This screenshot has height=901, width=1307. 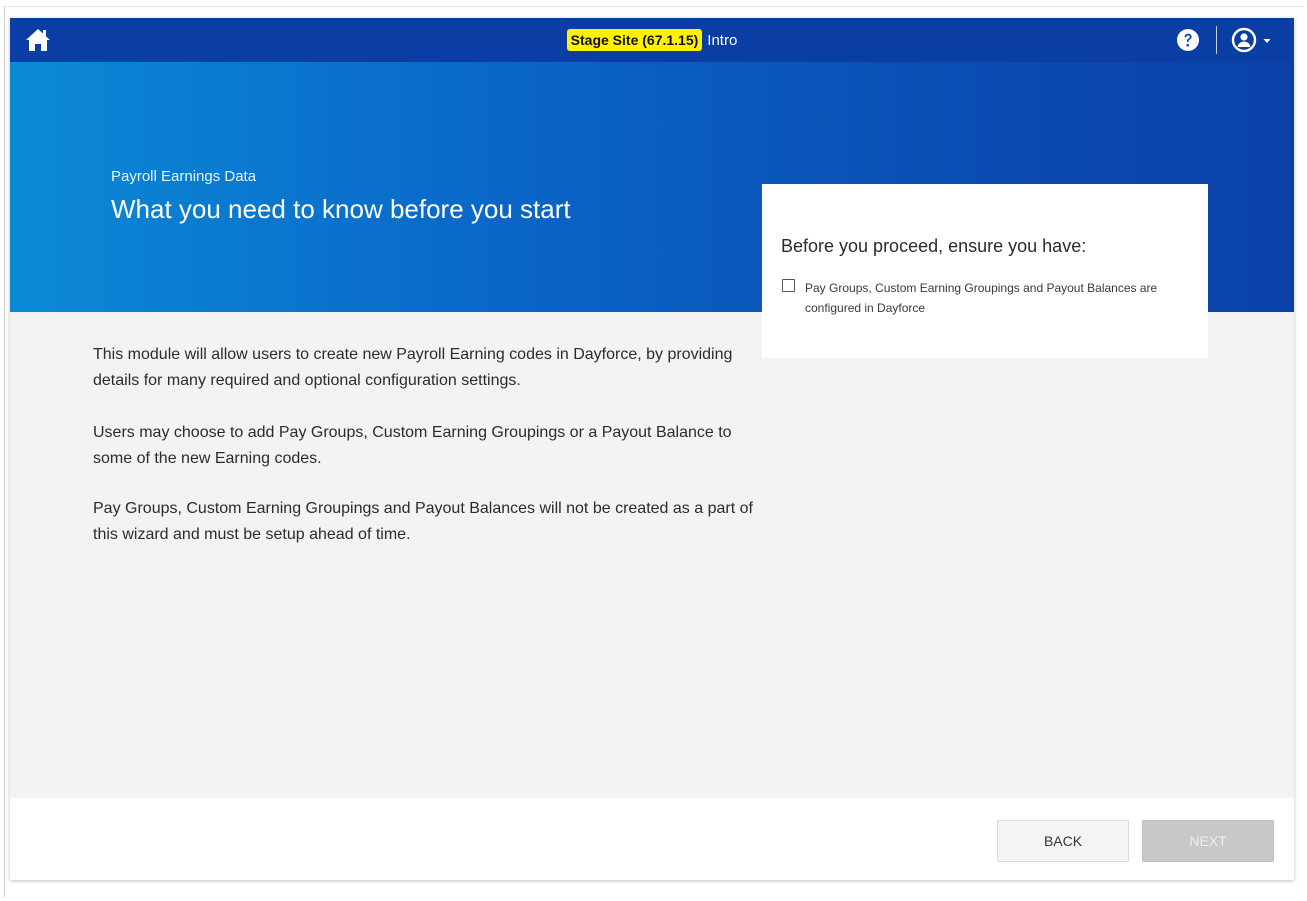 I want to click on top-bar-title: Stage Site (67.1.15) Intro, so click(x=652, y=40).